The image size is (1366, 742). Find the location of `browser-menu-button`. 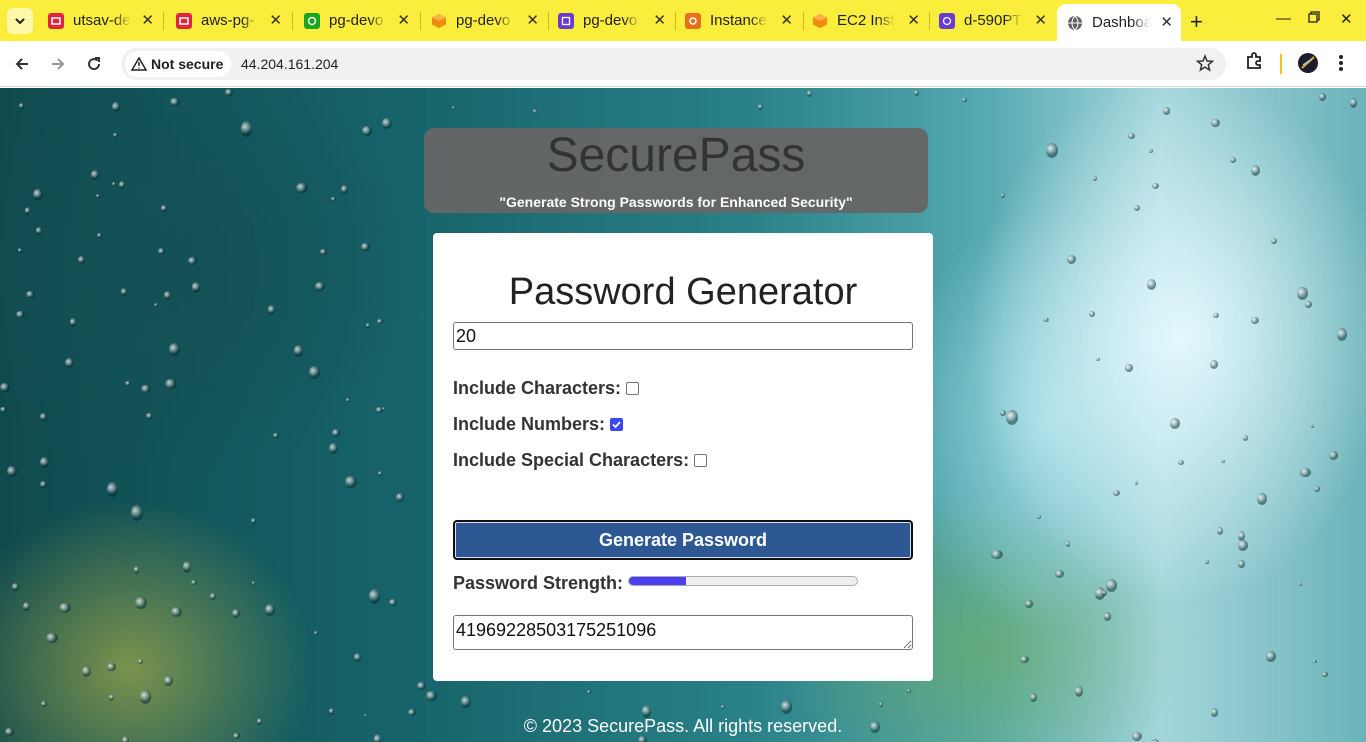

browser-menu-button is located at coordinates (1341, 65).